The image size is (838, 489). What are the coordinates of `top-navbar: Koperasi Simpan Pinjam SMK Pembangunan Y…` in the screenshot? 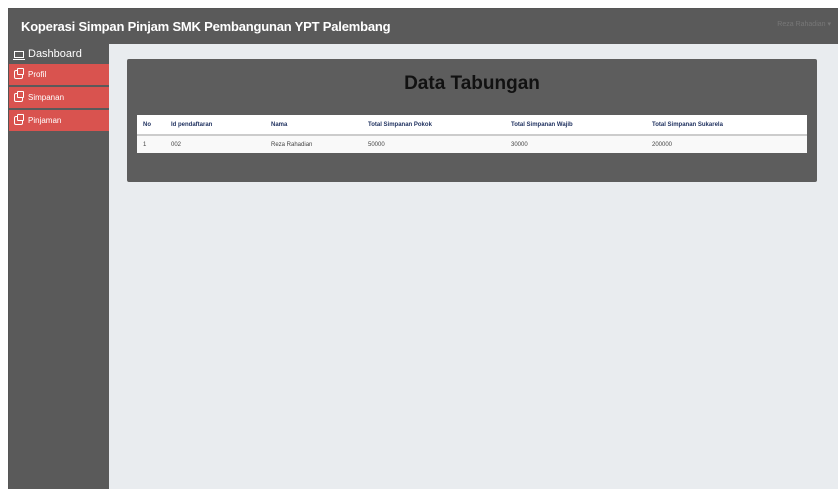 It's located at (423, 26).